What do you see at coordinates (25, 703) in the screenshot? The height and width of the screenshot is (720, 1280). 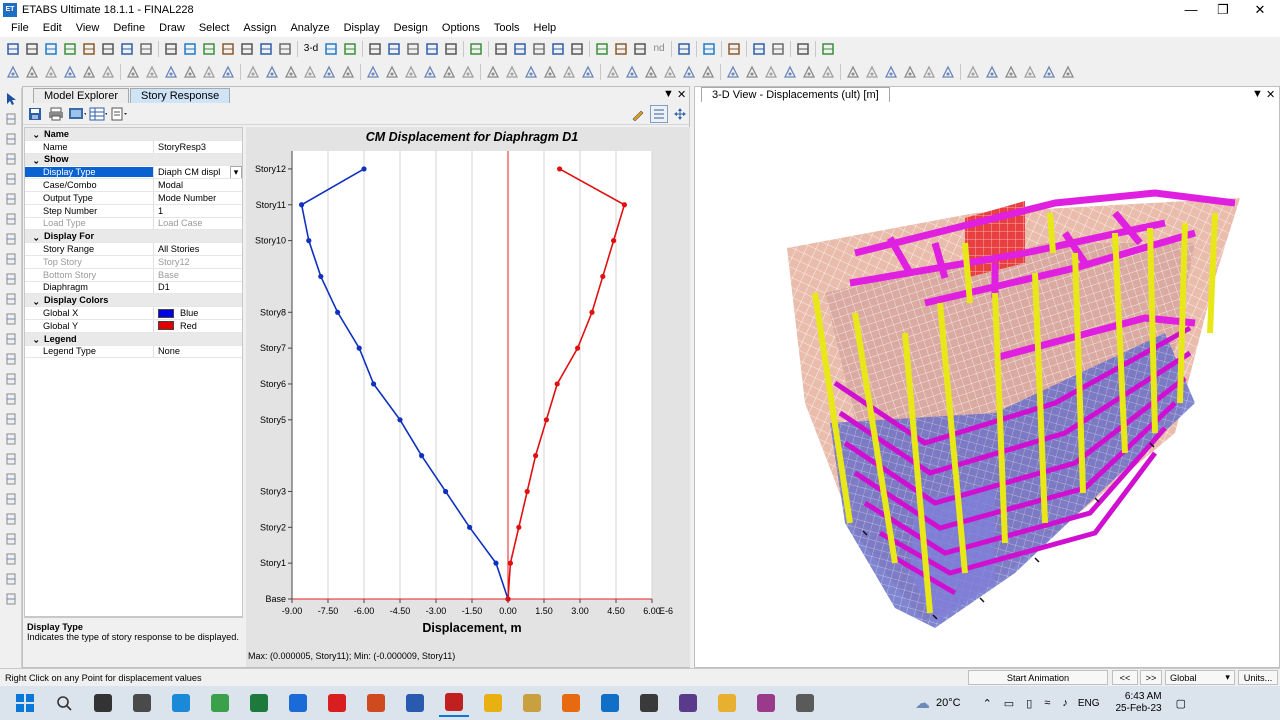 I see `windows-taskbar-icon` at bounding box center [25, 703].